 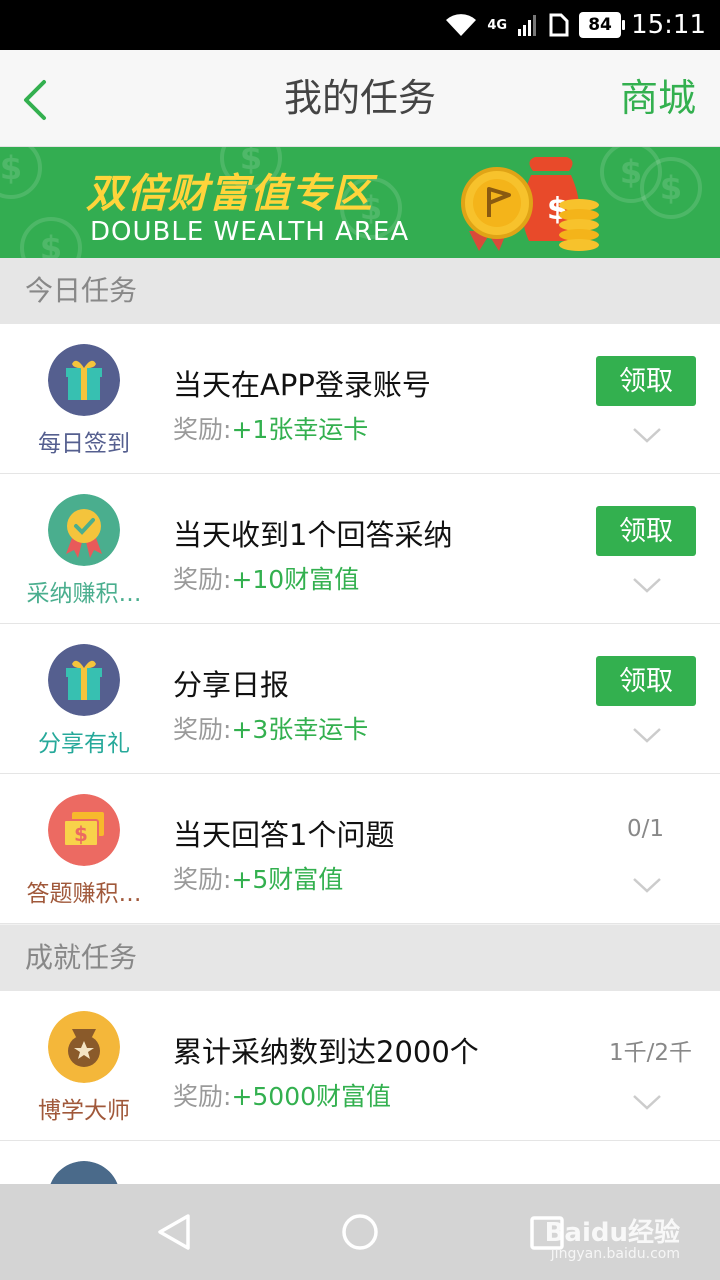 What do you see at coordinates (615, 1254) in the screenshot?
I see `baidu-watermark-url: jingyan.baidu.com` at bounding box center [615, 1254].